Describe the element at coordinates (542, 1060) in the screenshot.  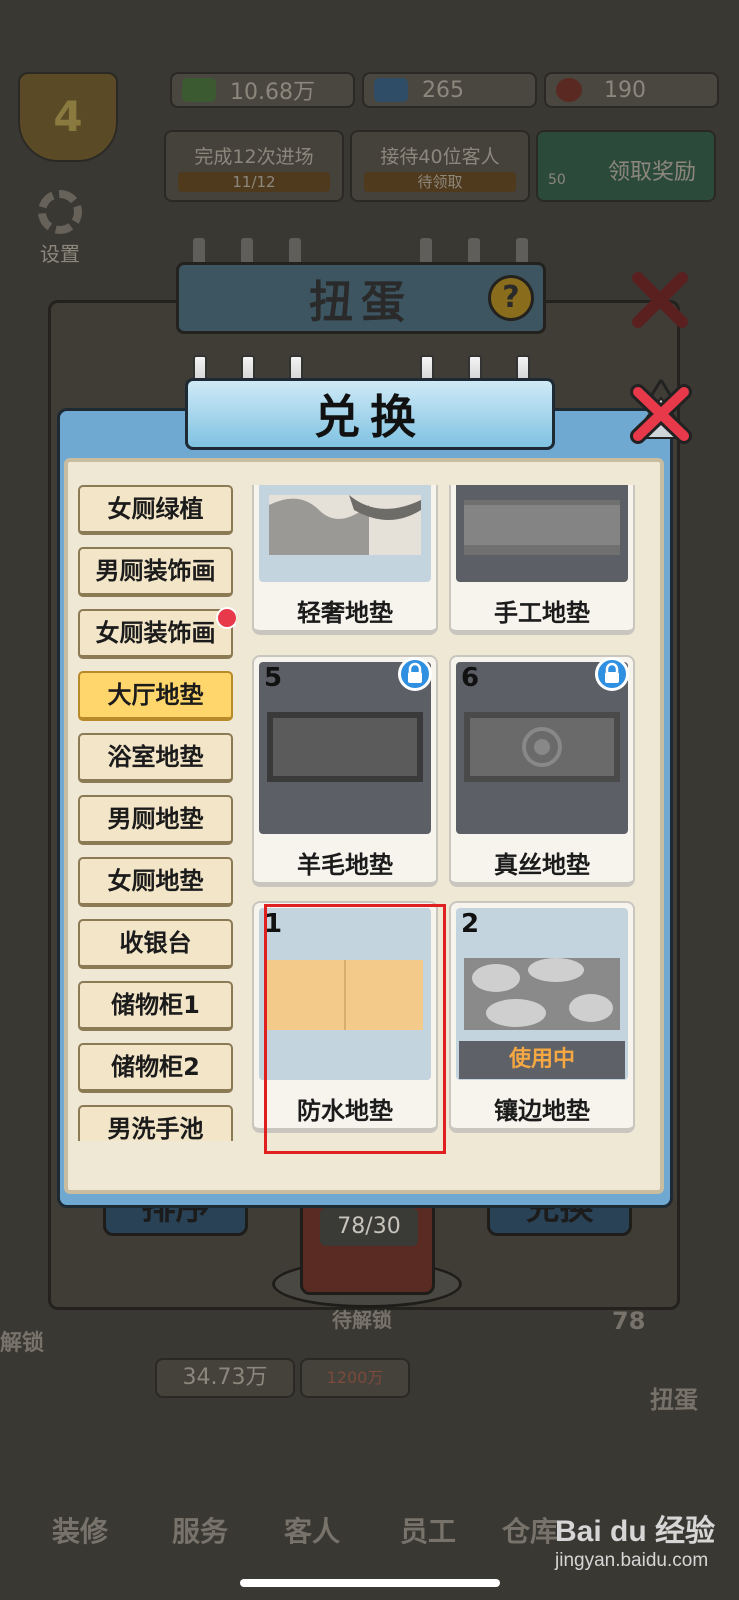
I see `in-use-badge: 使用中` at that location.